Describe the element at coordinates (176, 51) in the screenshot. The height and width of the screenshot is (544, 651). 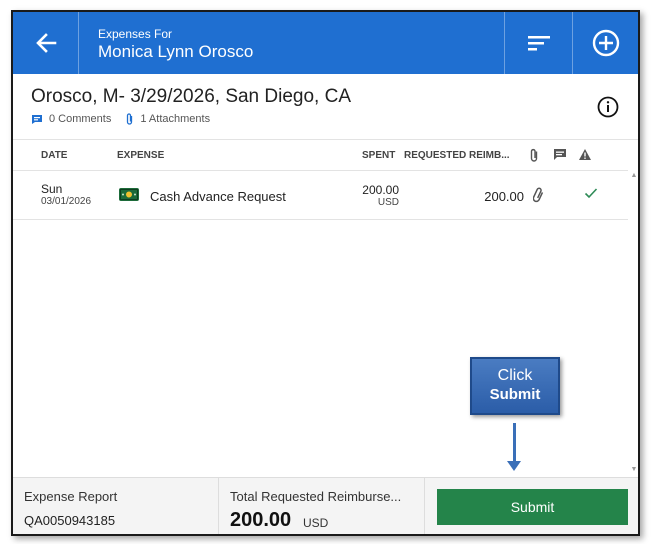
I see `header-employee-name: Monica Lynn Orosco` at that location.